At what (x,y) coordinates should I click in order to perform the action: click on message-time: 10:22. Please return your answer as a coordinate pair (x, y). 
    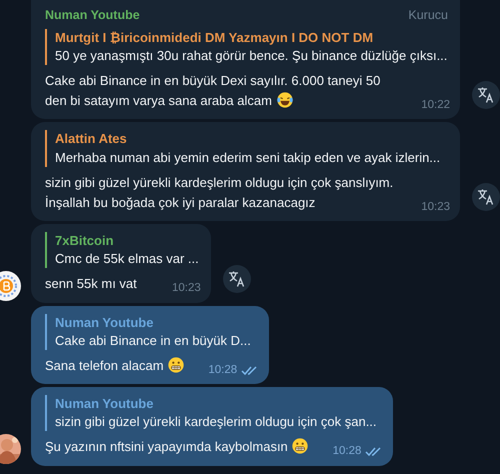
    Looking at the image, I should click on (435, 106).